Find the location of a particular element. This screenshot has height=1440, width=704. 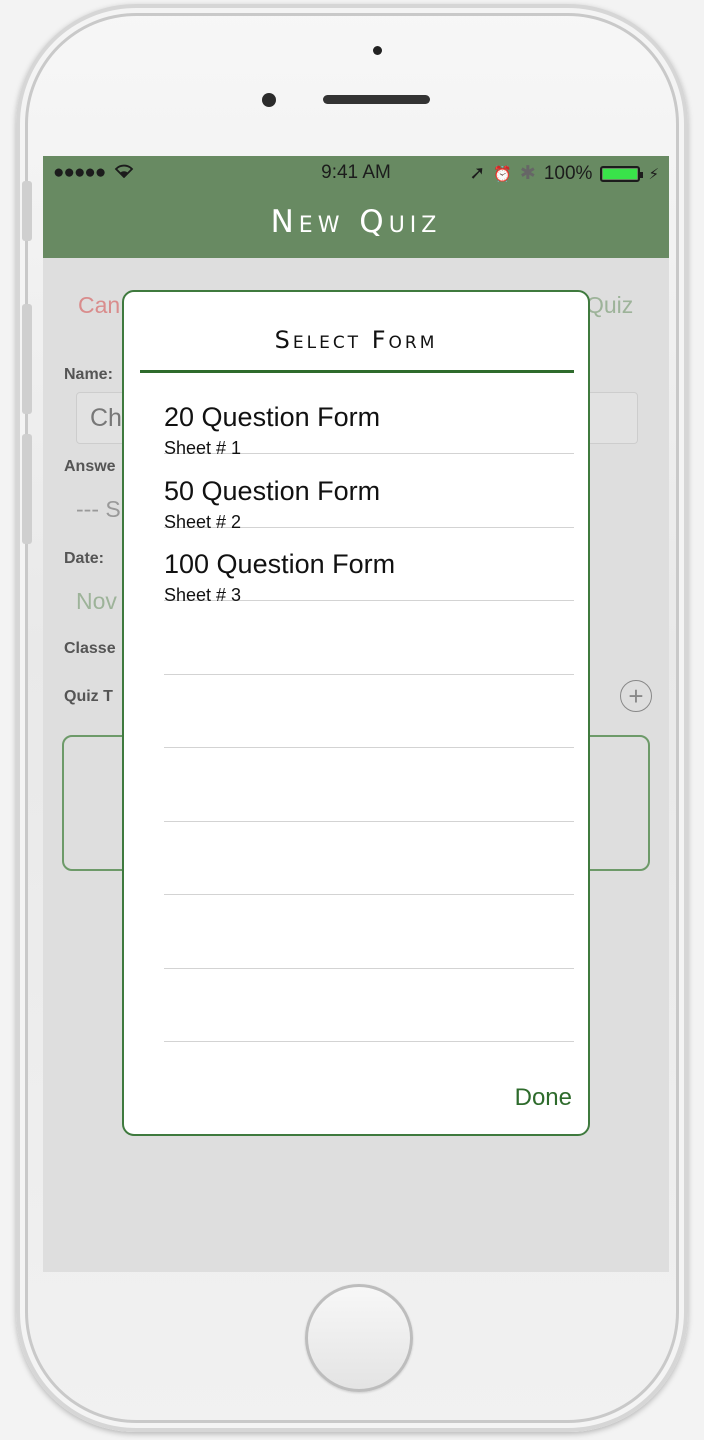

form-option-title: 50 Question Form is located at coordinates (272, 491).